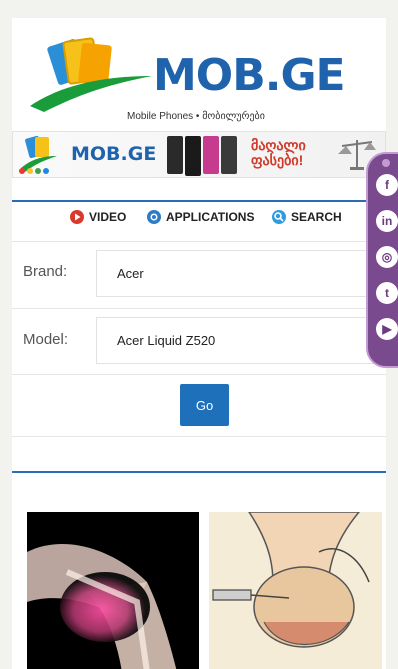 This screenshot has height=669, width=398. What do you see at coordinates (154, 217) in the screenshot?
I see `applications-icon` at bounding box center [154, 217].